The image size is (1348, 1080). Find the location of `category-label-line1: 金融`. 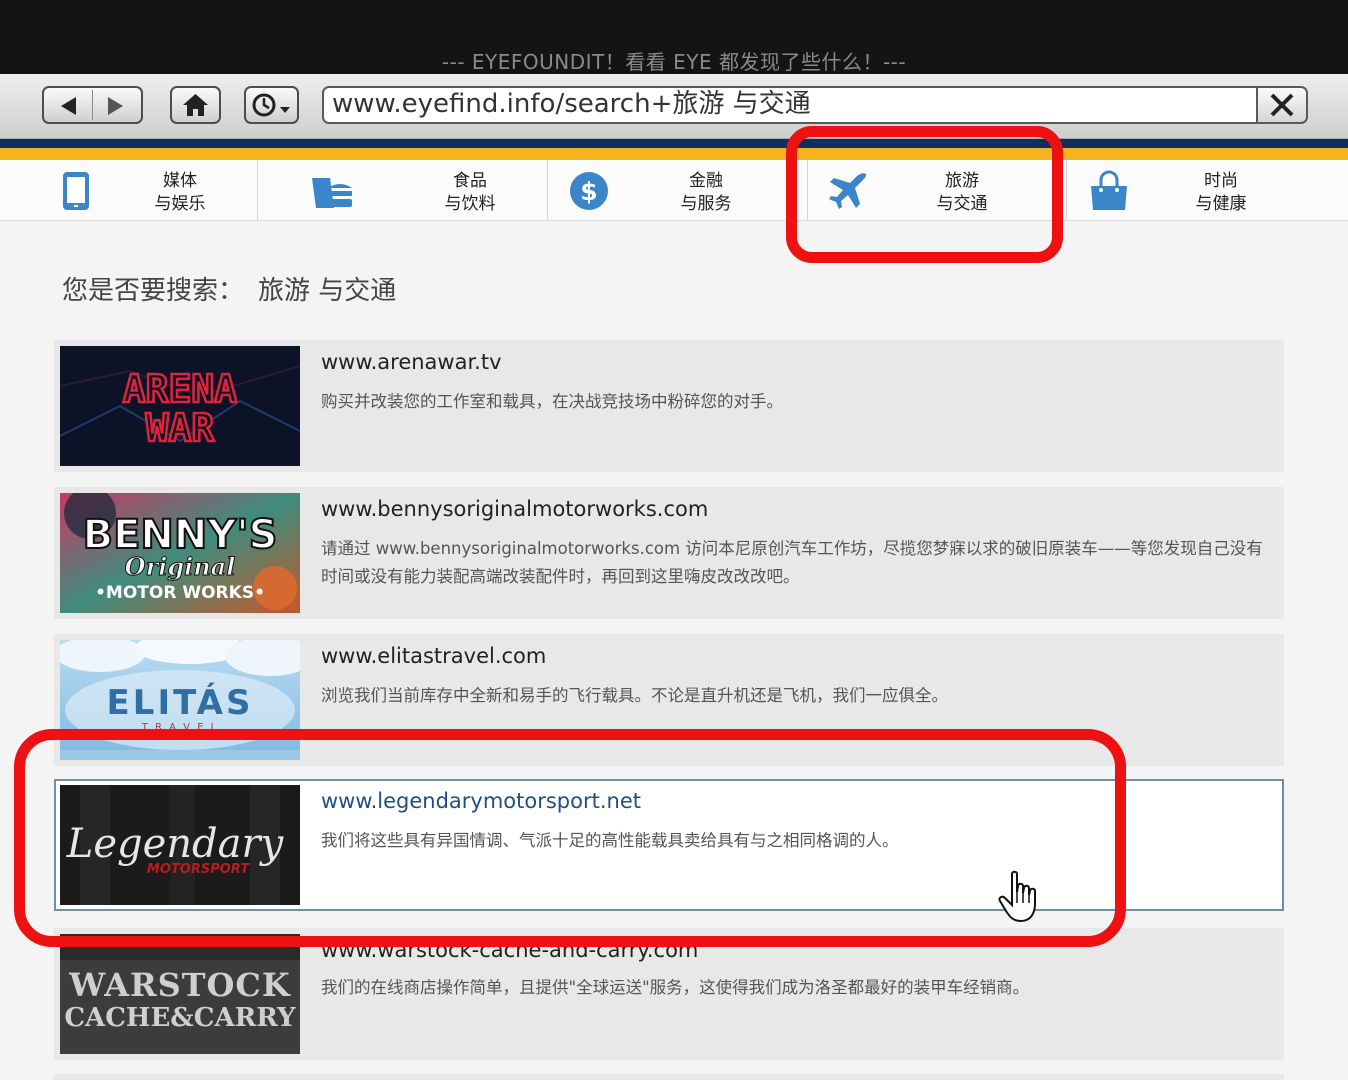

category-label-line1: 金融 is located at coordinates (706, 181).